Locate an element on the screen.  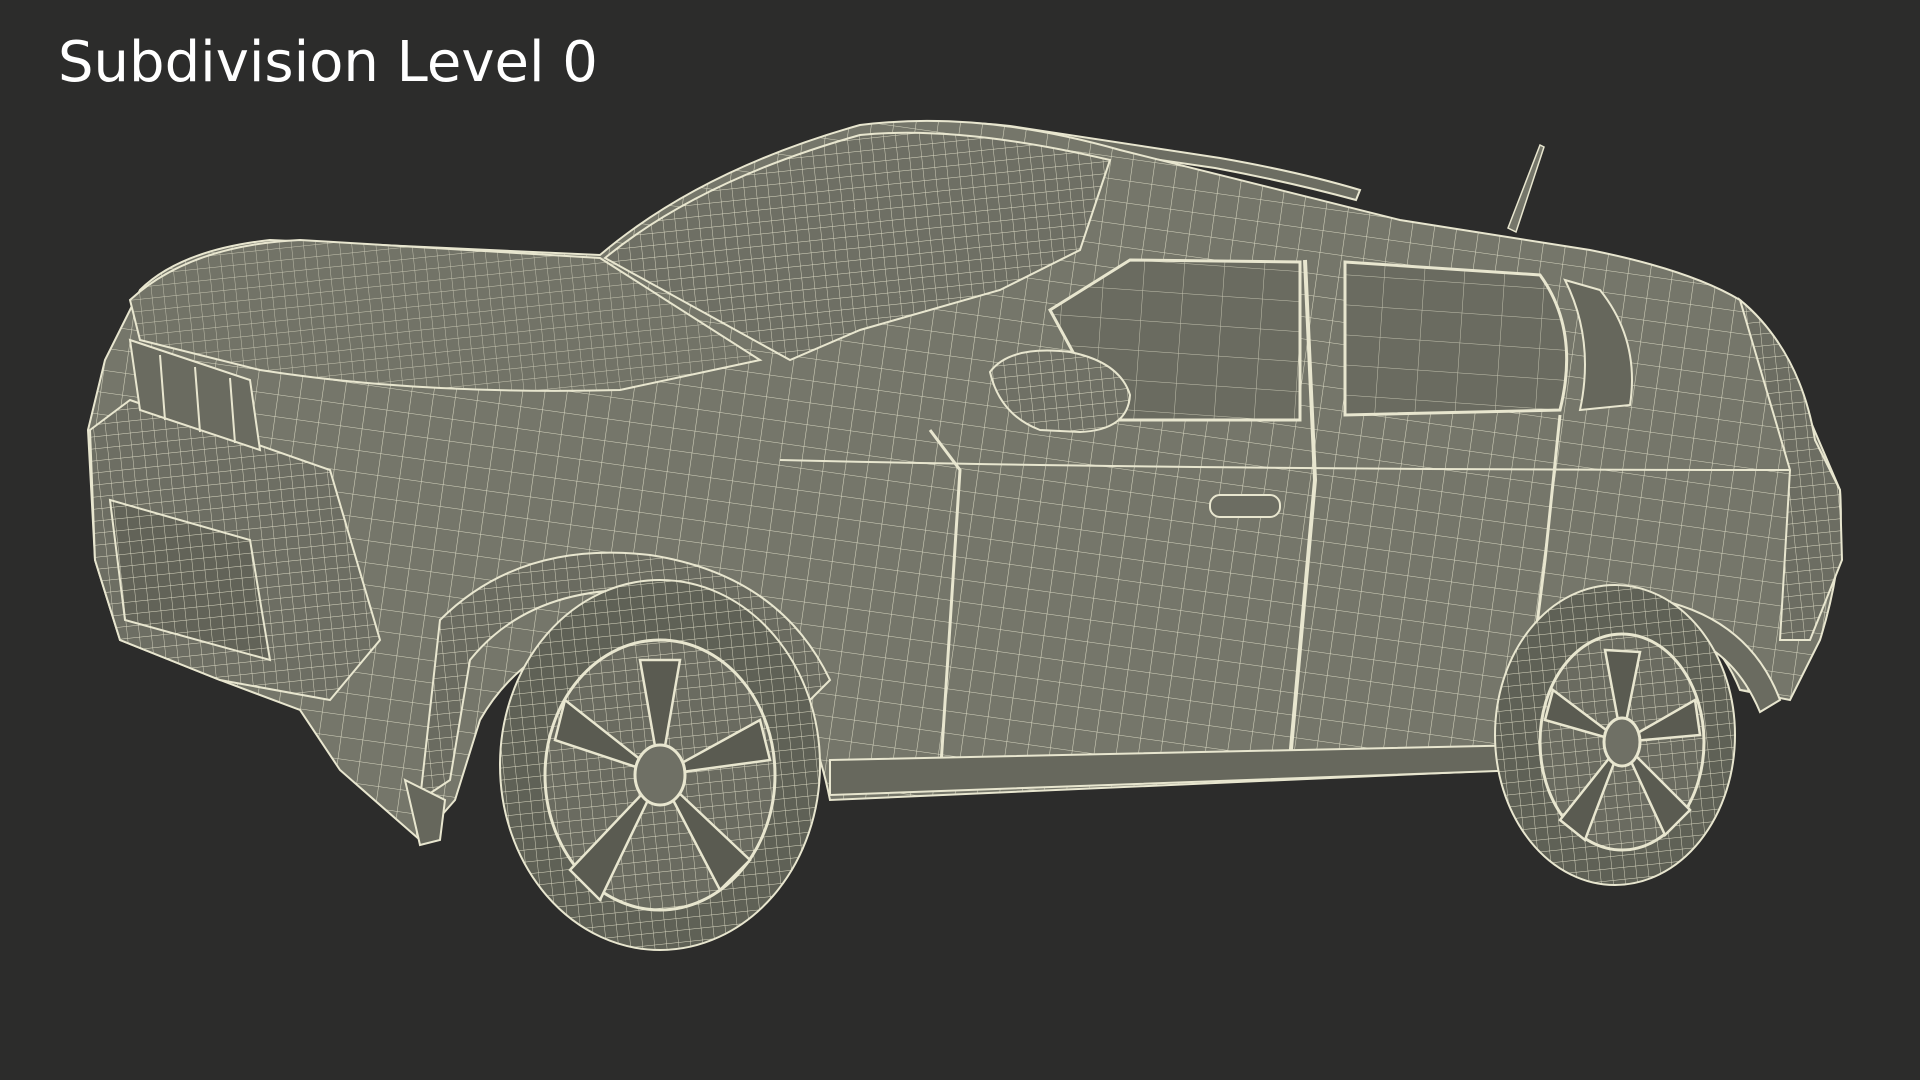
front-wheel is located at coordinates (660, 765).